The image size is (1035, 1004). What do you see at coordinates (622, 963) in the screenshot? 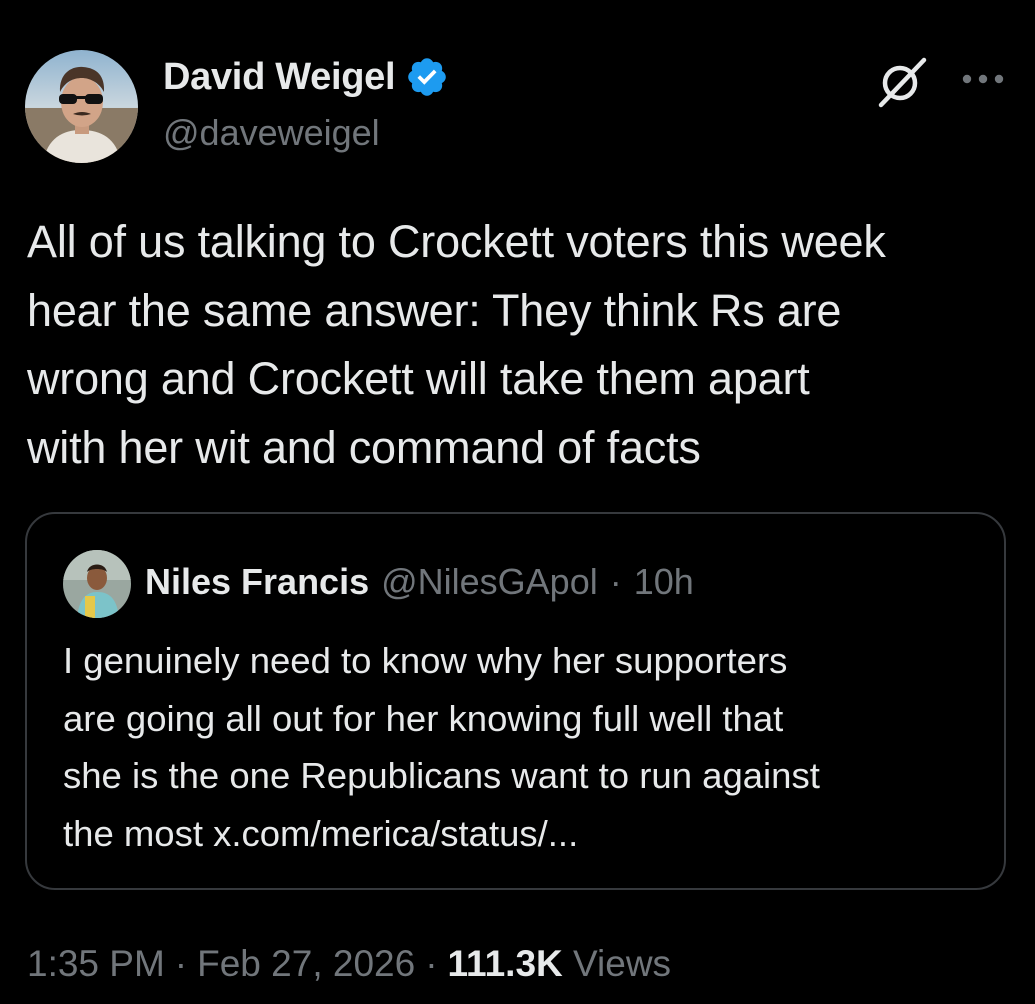
I see `views-label: Views` at bounding box center [622, 963].